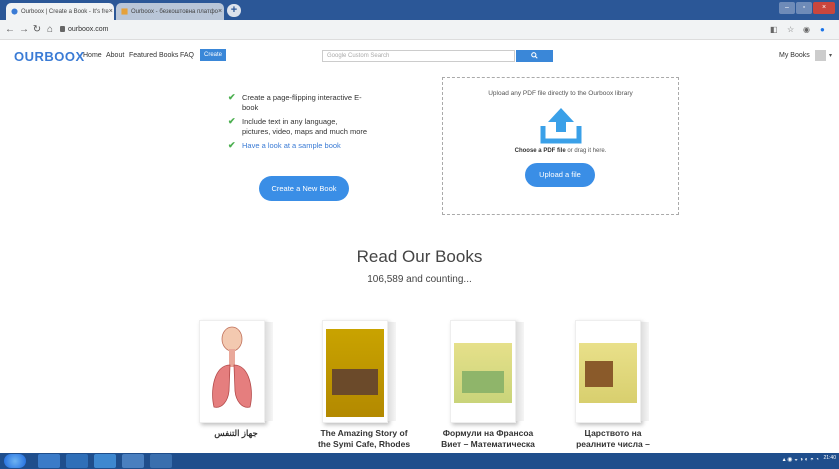  I want to click on search-icon, so click(534, 55).